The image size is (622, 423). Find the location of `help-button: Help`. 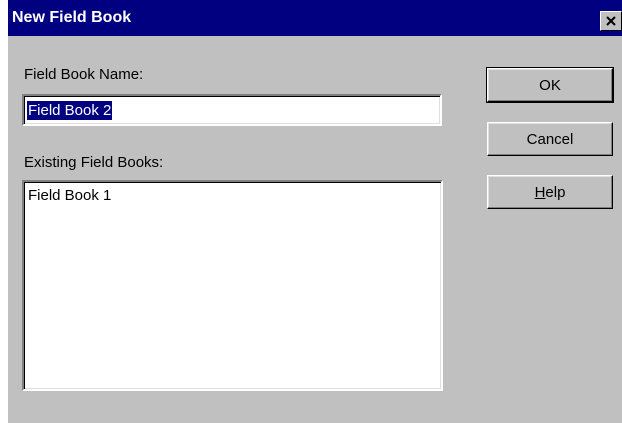

help-button: Help is located at coordinates (550, 192).